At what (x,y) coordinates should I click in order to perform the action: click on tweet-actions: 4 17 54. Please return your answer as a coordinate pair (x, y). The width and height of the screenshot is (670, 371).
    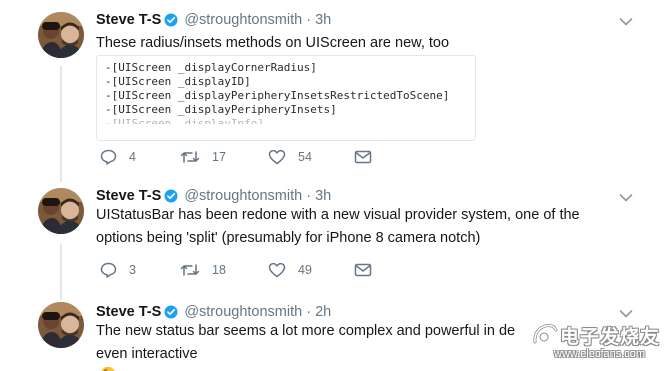
    Looking at the image, I should click on (246, 157).